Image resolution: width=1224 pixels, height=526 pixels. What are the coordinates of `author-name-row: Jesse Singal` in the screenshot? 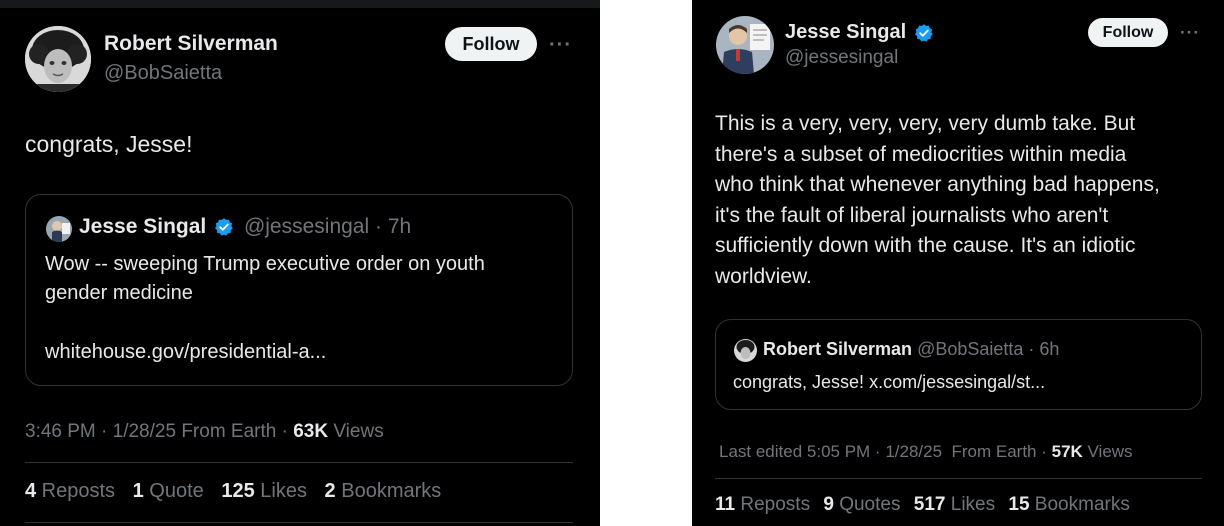 It's located at (859, 32).